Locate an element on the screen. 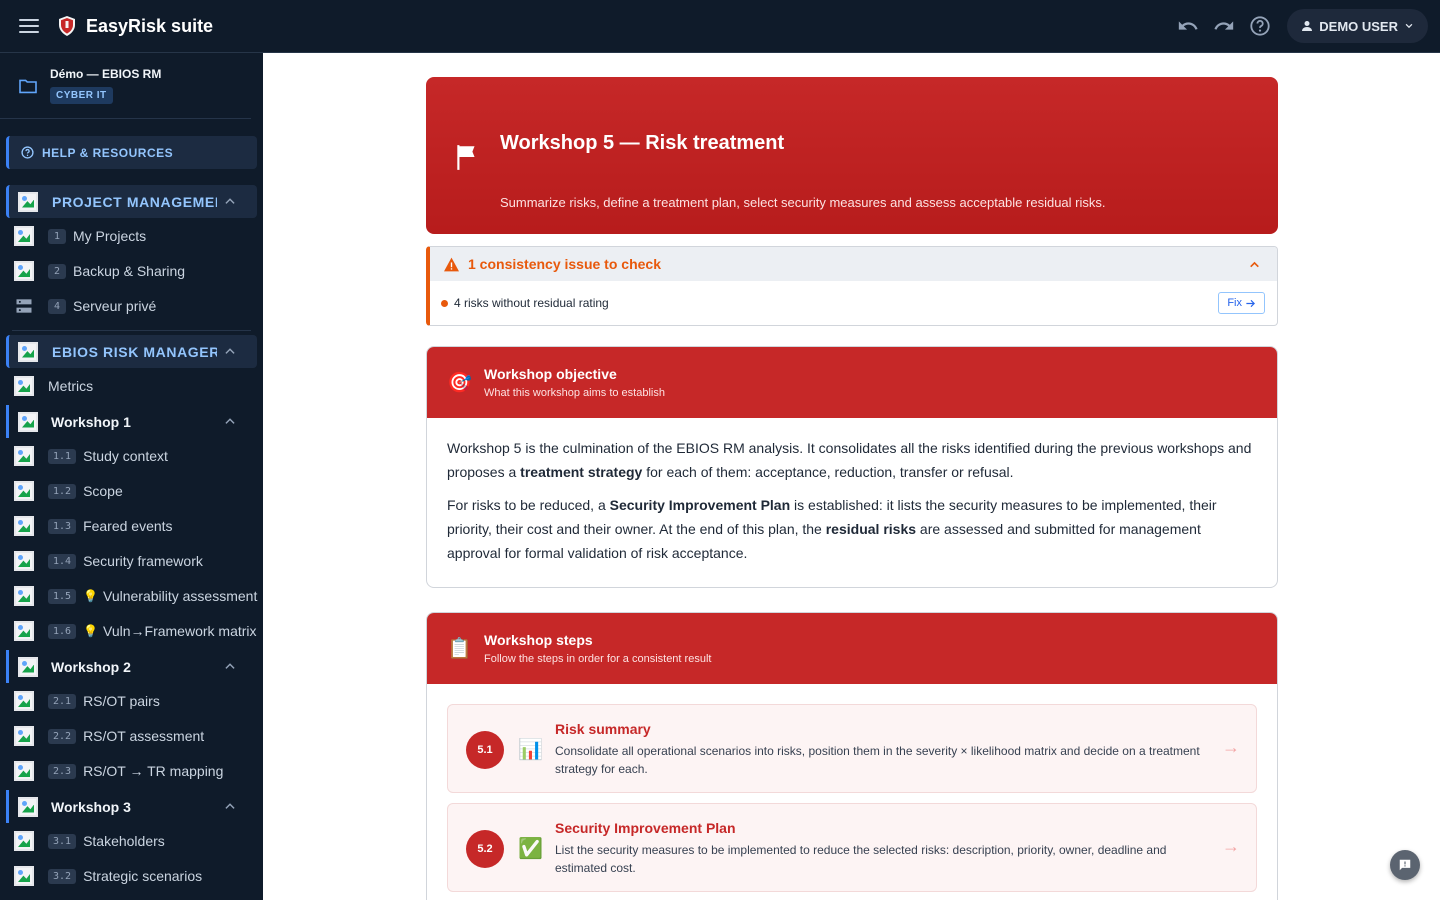 The image size is (1440, 900). sidebar-item-2-1: 2.1 RS/OT pairs is located at coordinates (87, 701).